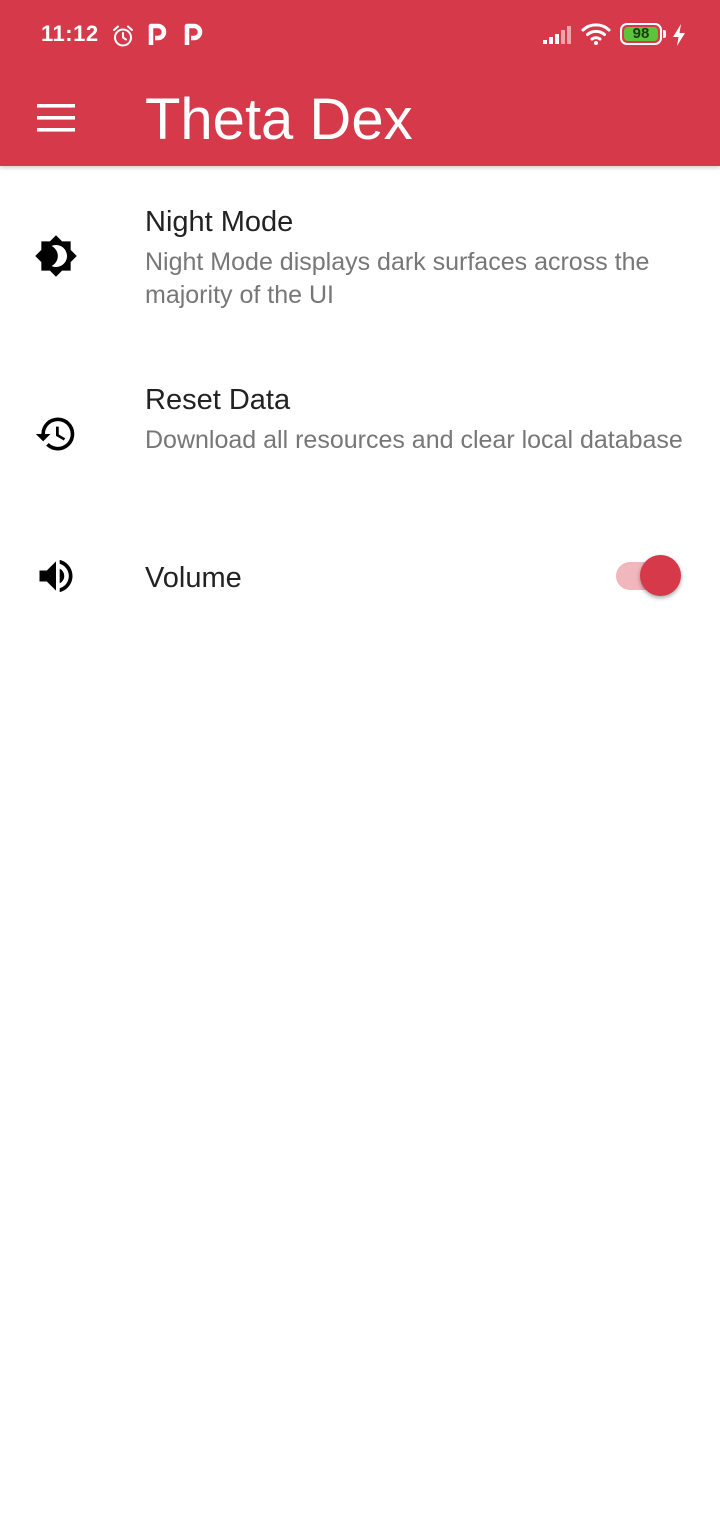 The height and width of the screenshot is (1520, 720). Describe the element at coordinates (56, 256) in the screenshot. I see `brightness-moon-icon` at that location.